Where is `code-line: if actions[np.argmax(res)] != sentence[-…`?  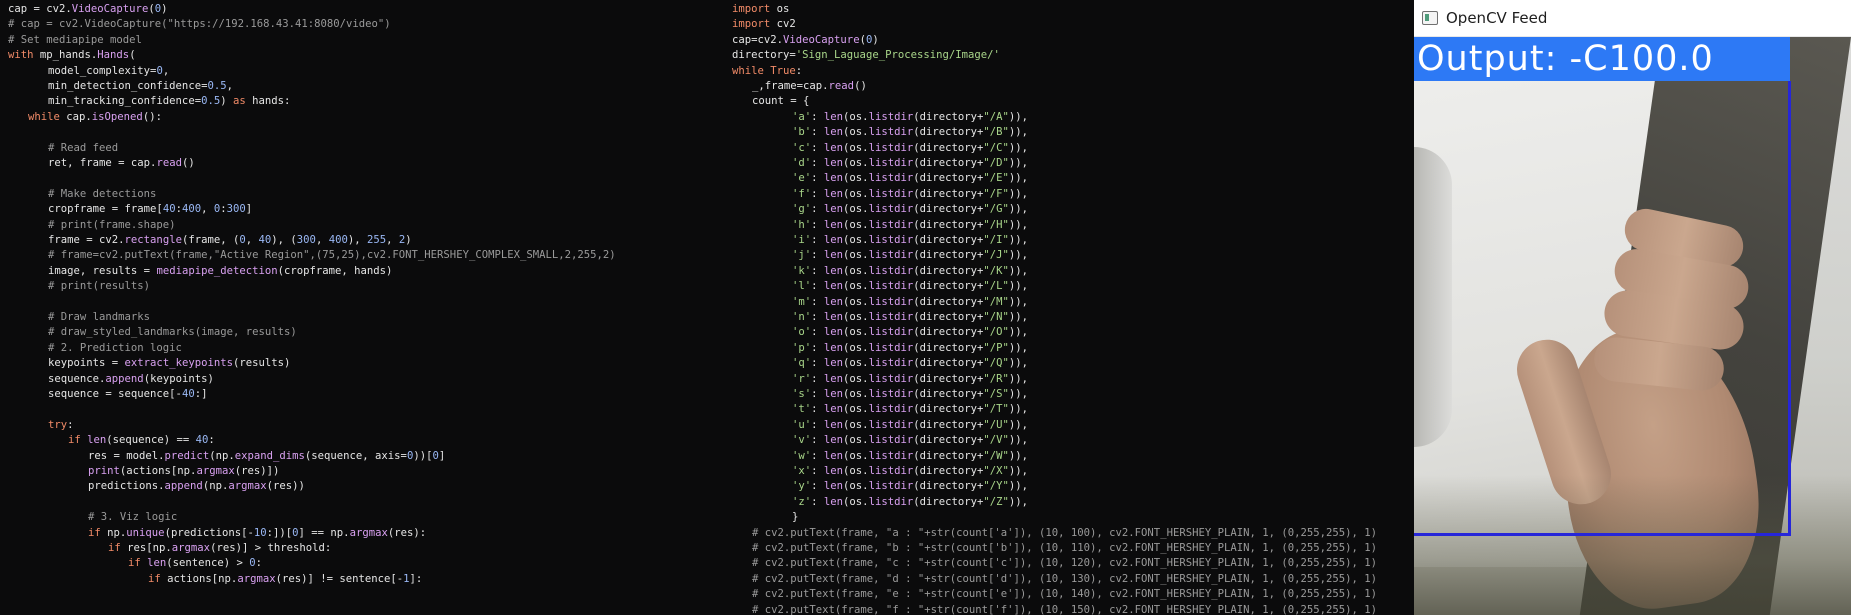 code-line: if actions[np.argmax(res)] != sentence[-… is located at coordinates (285, 579).